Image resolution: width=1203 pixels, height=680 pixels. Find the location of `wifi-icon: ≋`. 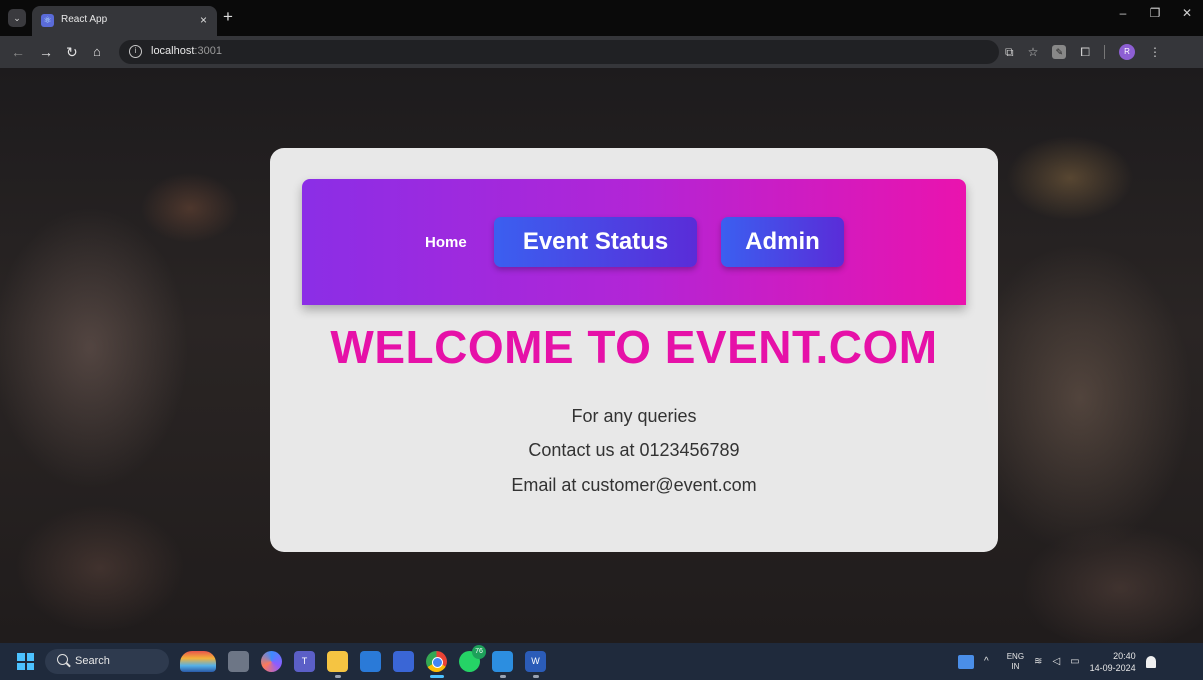

wifi-icon: ≋ is located at coordinates (1038, 661).